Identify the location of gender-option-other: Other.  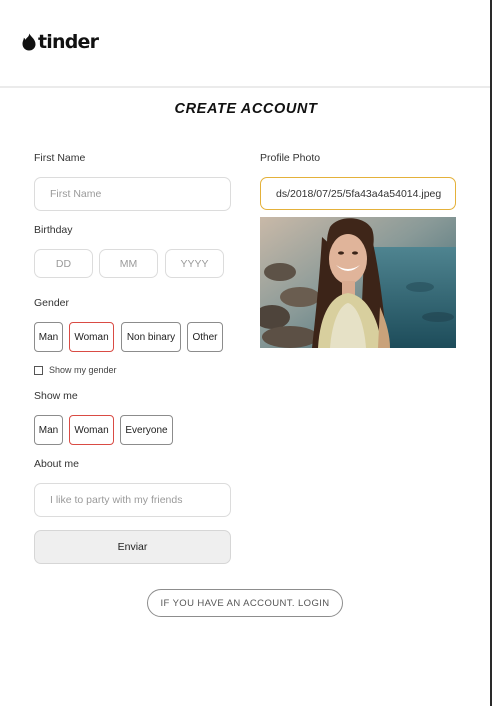
(205, 337).